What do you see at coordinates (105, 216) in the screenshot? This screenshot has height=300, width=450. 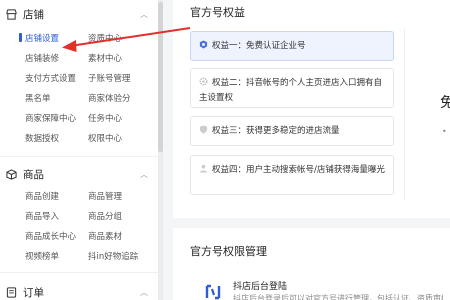 I see `sidebar-item-goods-groups: 商品分组` at bounding box center [105, 216].